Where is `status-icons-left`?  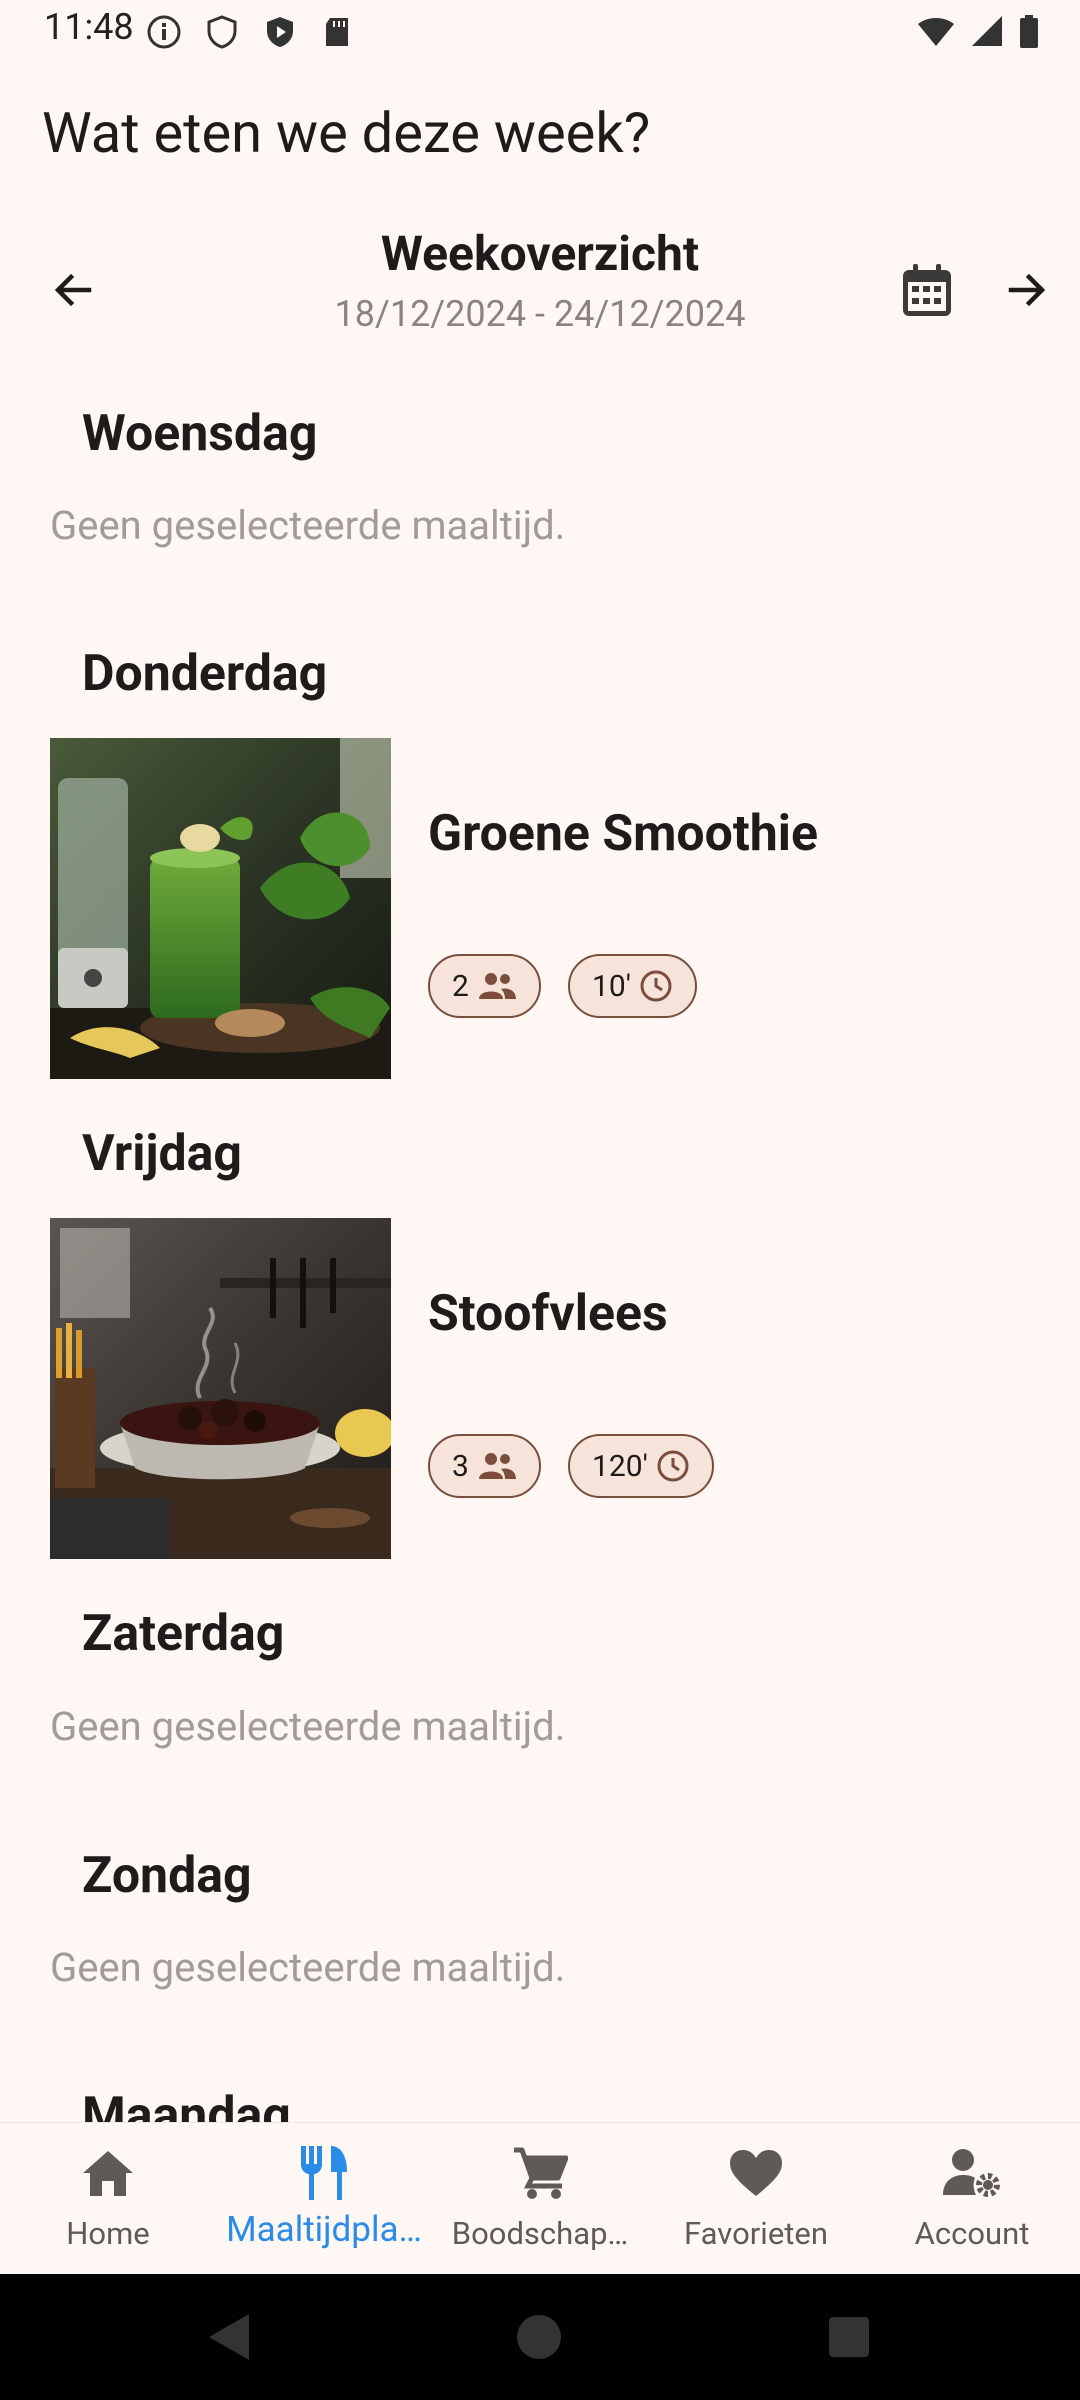 status-icons-left is located at coordinates (251, 32).